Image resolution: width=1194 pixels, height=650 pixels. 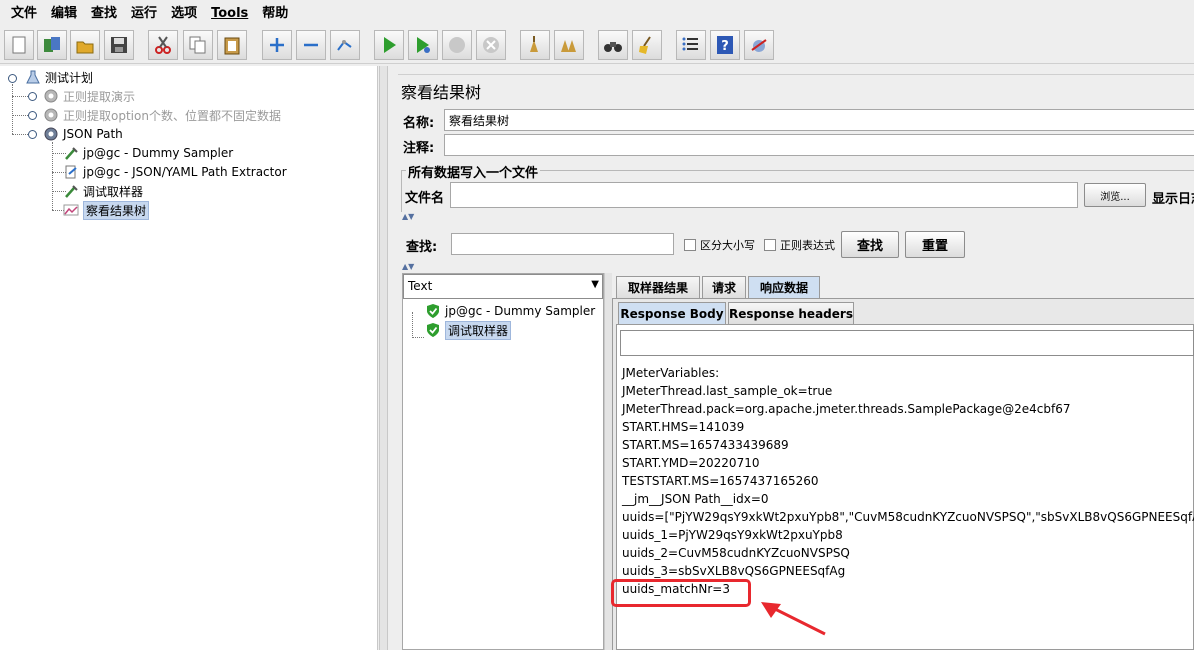 I want to click on collapse-icon, so click(x=311, y=45).